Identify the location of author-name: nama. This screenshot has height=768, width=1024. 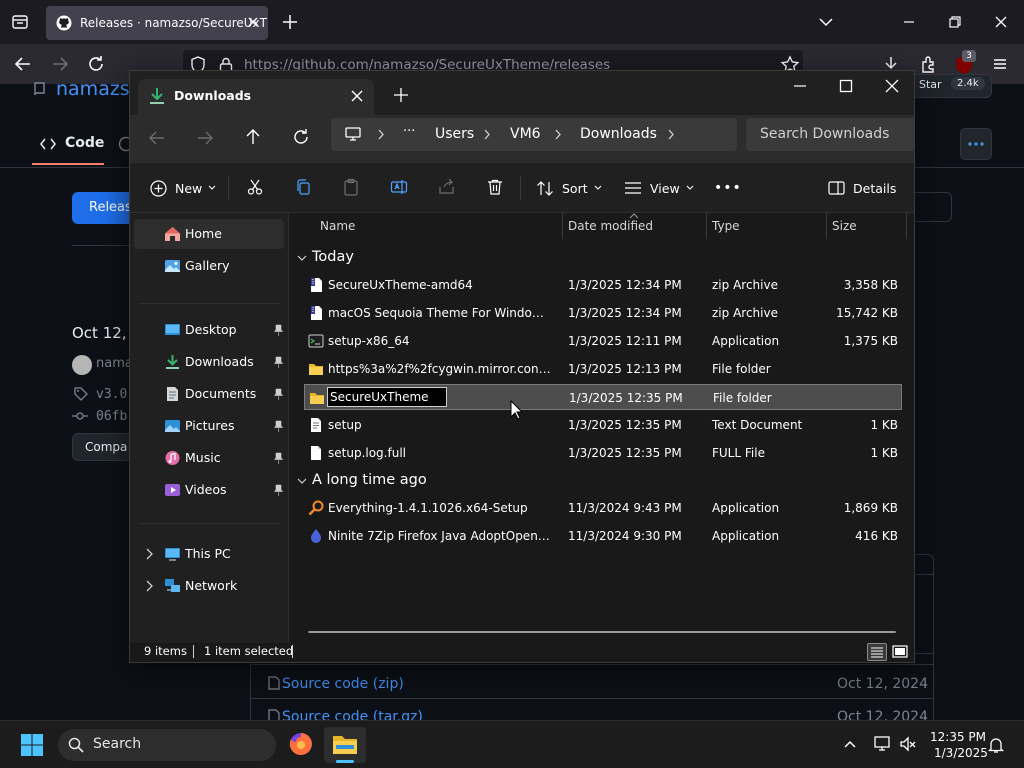
(114, 363).